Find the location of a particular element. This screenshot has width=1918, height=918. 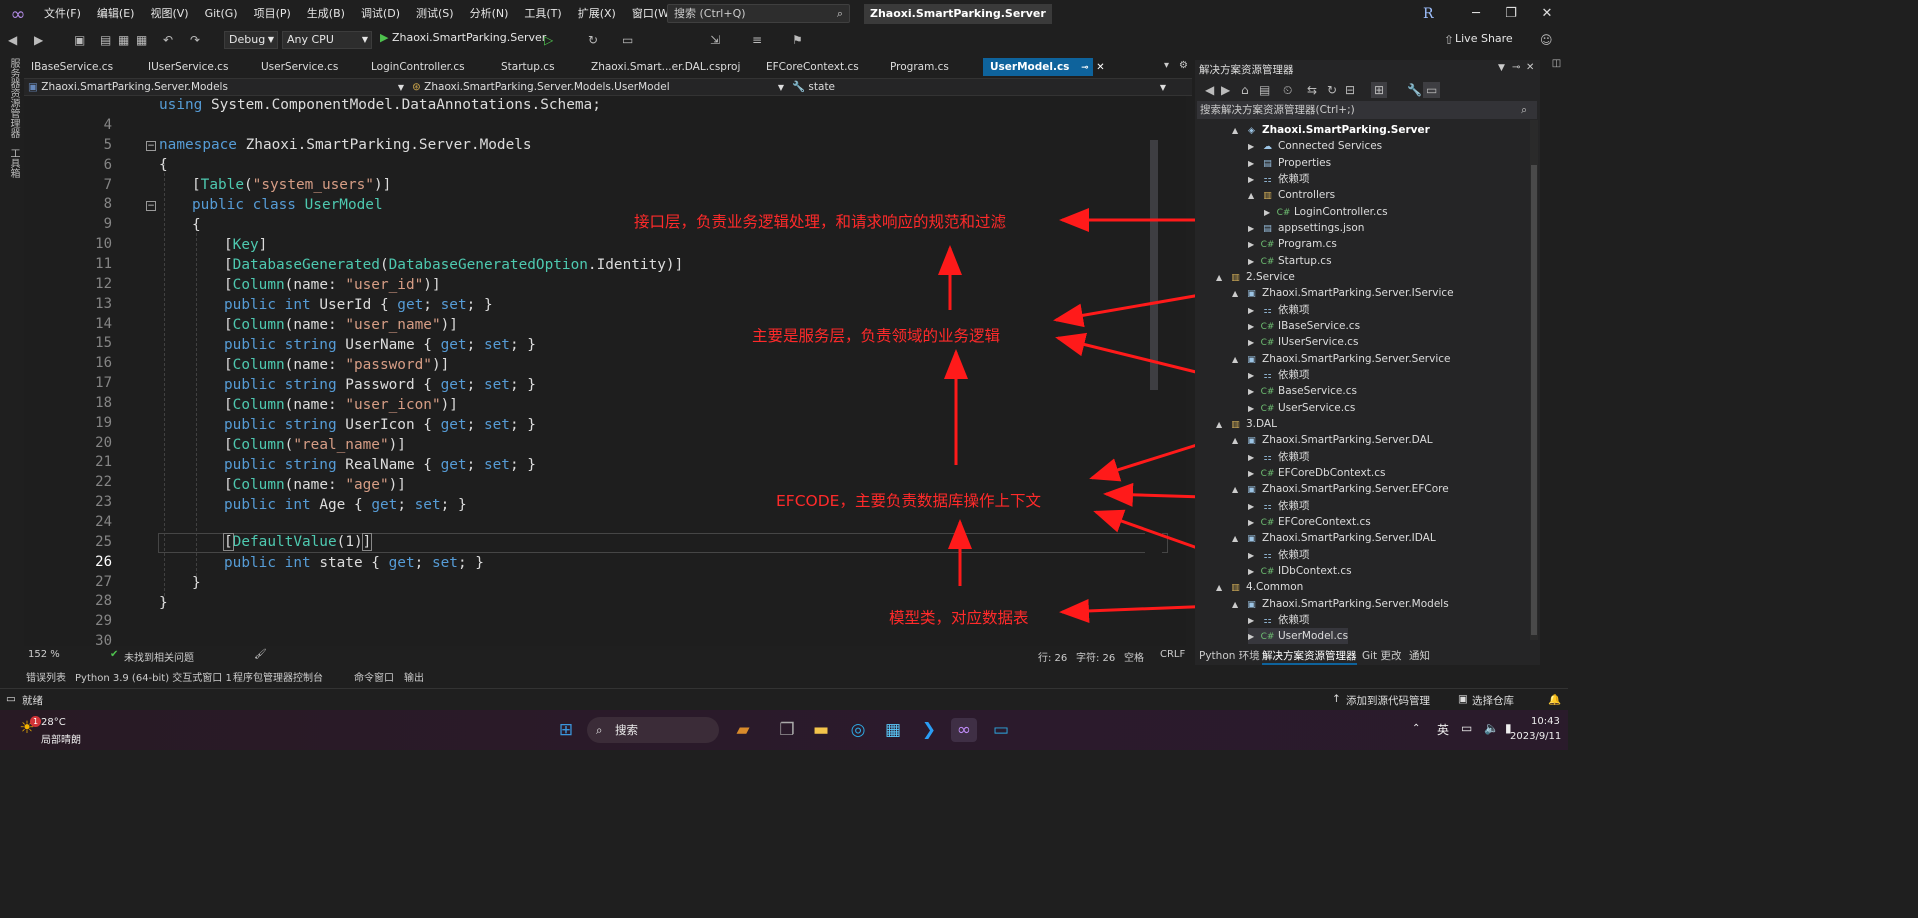

volume-icon: 🔈 is located at coordinates (1491, 728).